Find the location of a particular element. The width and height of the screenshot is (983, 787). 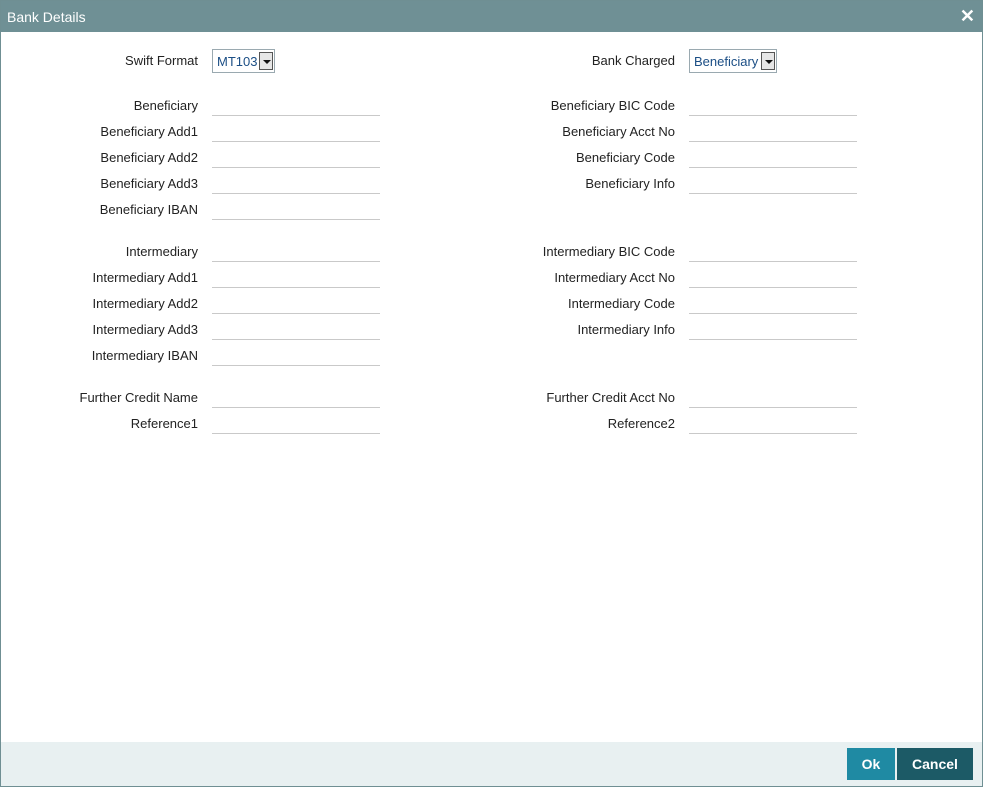

swift-format-select: MT103 is located at coordinates (243, 61).